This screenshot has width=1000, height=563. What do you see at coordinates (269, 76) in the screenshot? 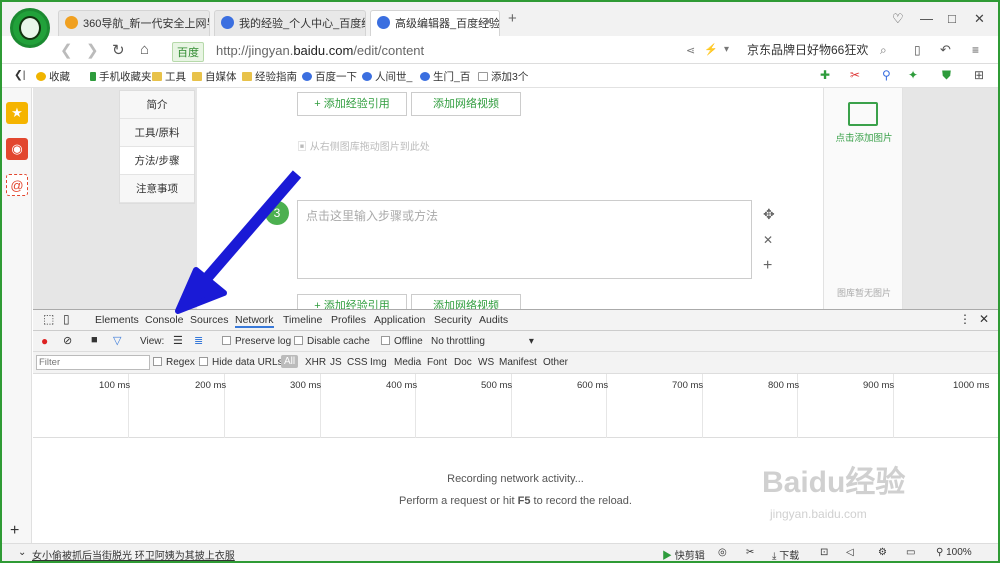
I see `bookmark-item: 经验指南` at bounding box center [269, 76].